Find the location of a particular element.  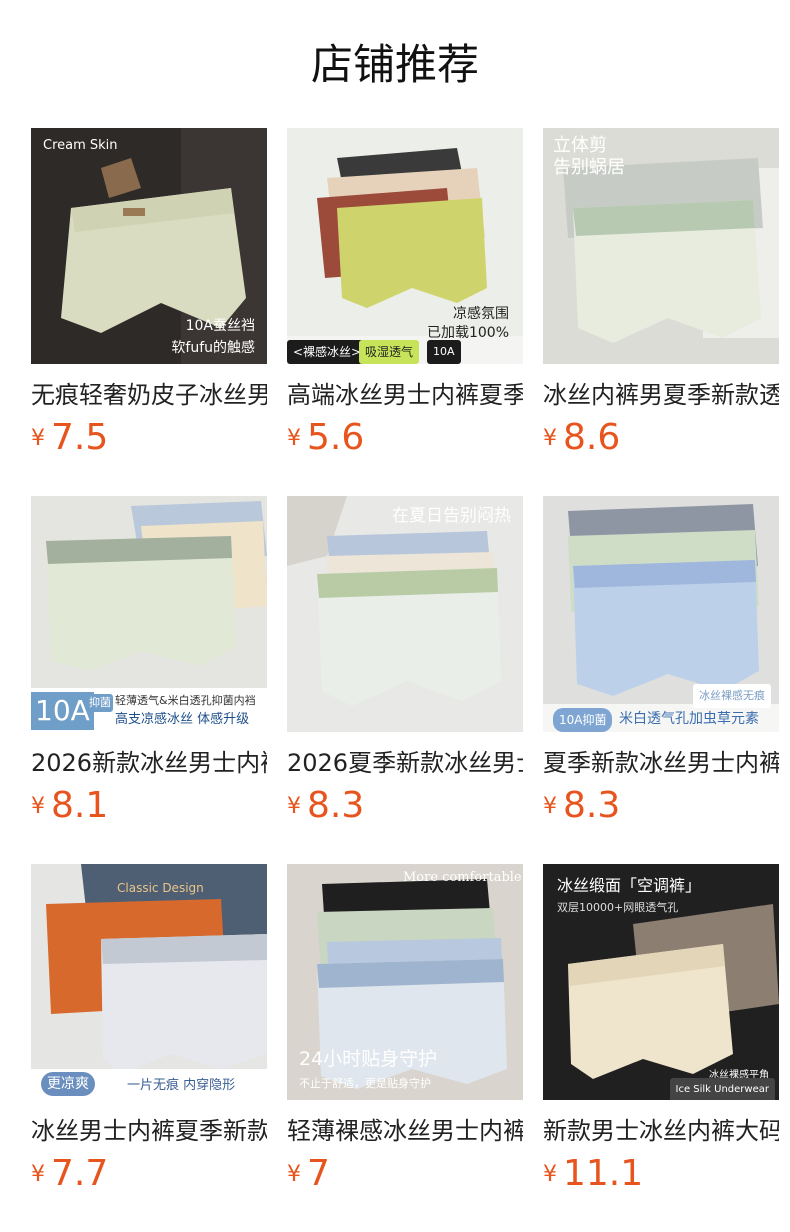

product-price: ¥7 is located at coordinates (308, 1174).